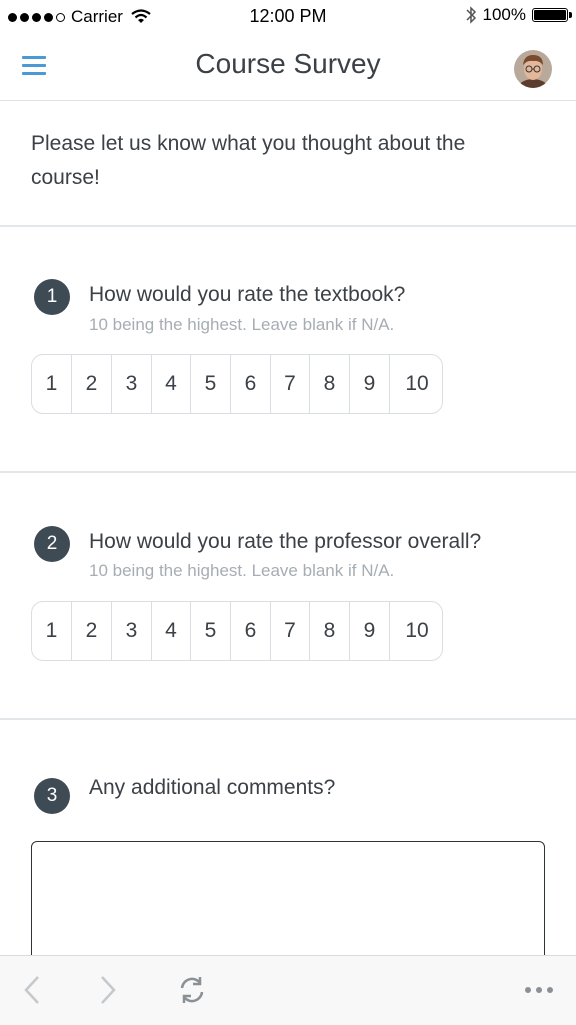  What do you see at coordinates (288, 63) in the screenshot?
I see `page-title: Course Survey` at bounding box center [288, 63].